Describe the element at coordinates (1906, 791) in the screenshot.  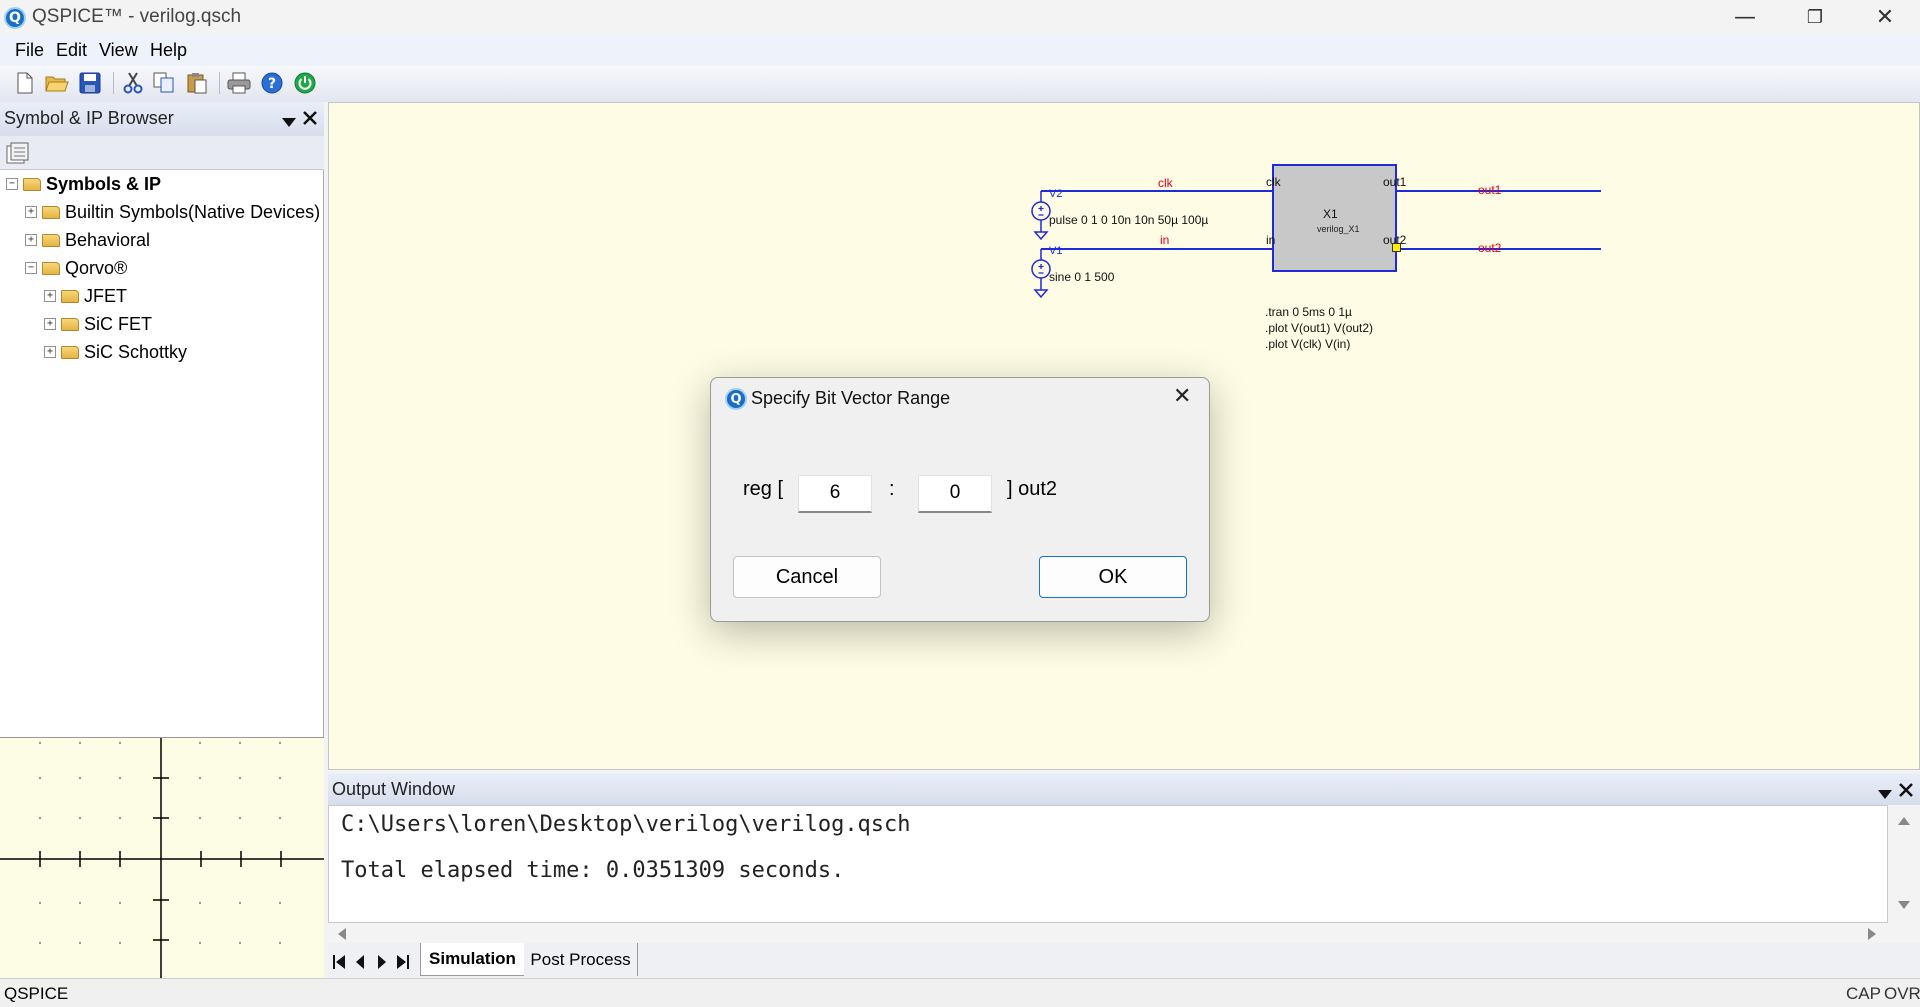
I see `output-close-icon` at that location.